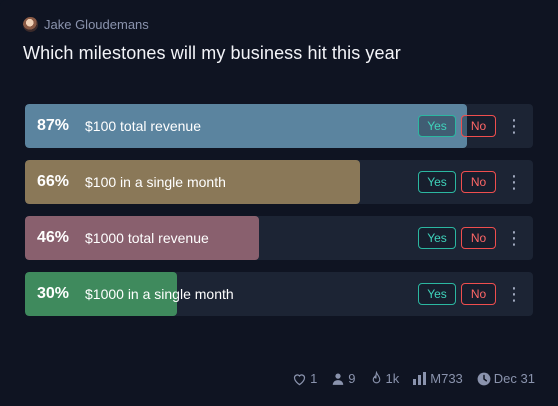 This screenshot has height=406, width=558. I want to click on answer-option: 87% $100 total revenue Yes No ⋮, so click(279, 126).